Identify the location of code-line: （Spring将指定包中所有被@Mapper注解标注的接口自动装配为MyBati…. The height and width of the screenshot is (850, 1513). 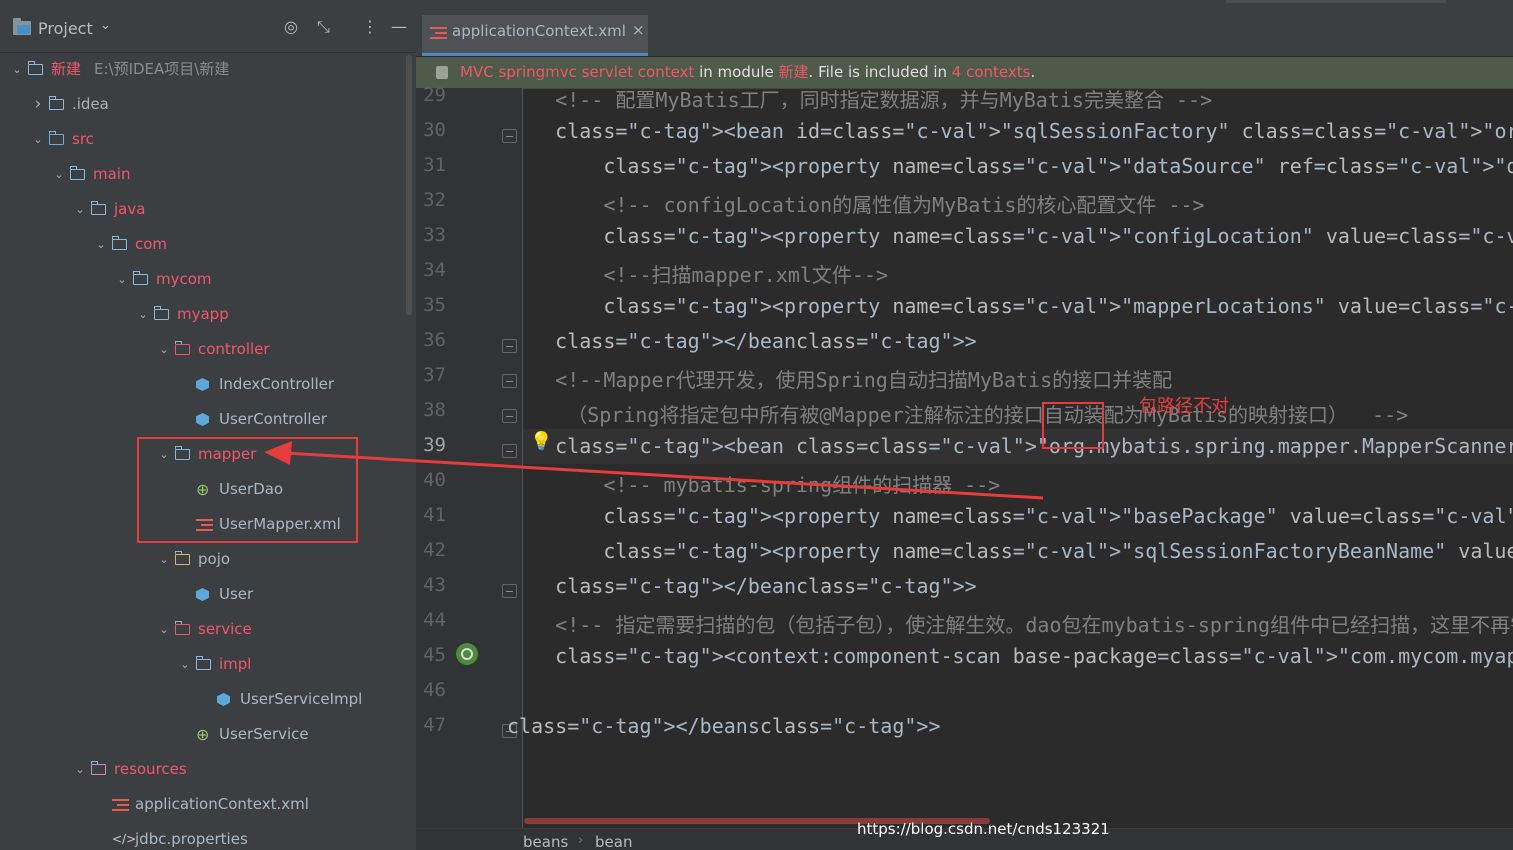
(958, 415).